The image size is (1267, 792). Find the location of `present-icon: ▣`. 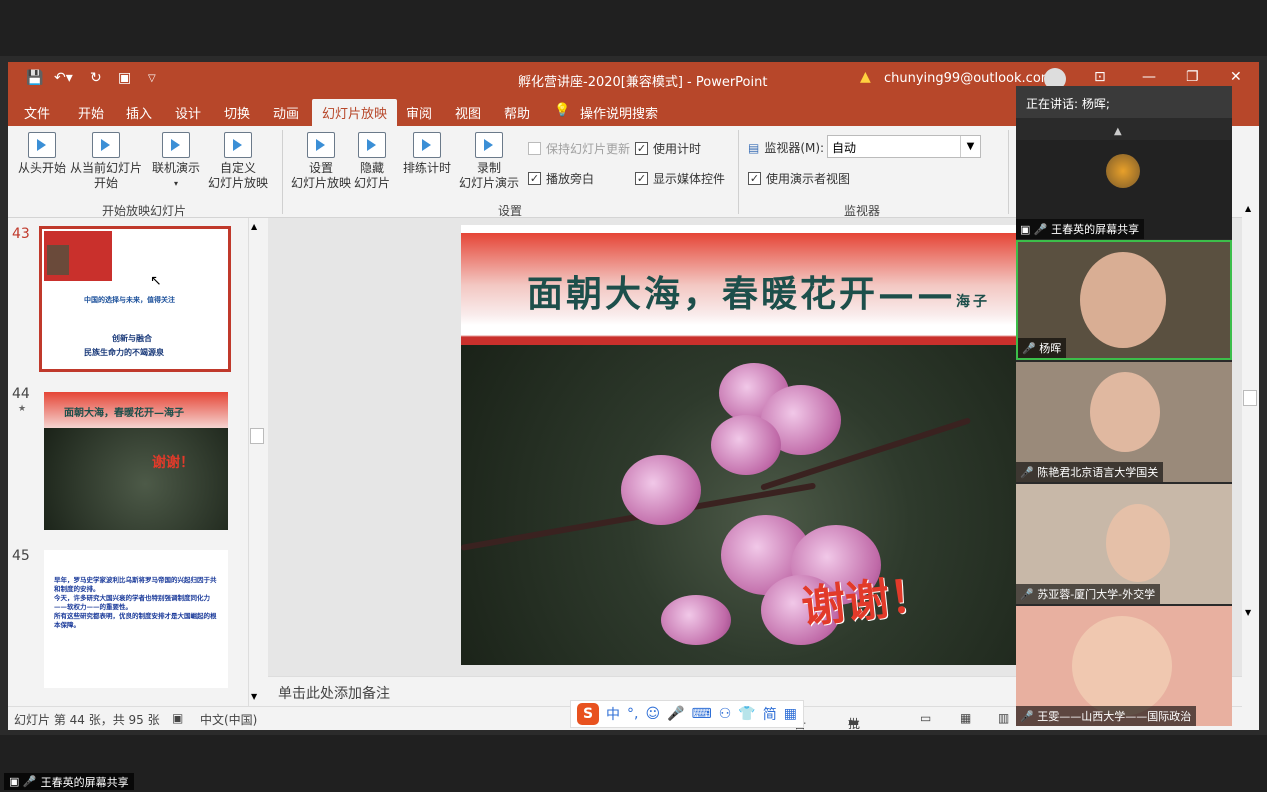

present-icon: ▣ is located at coordinates (124, 78).